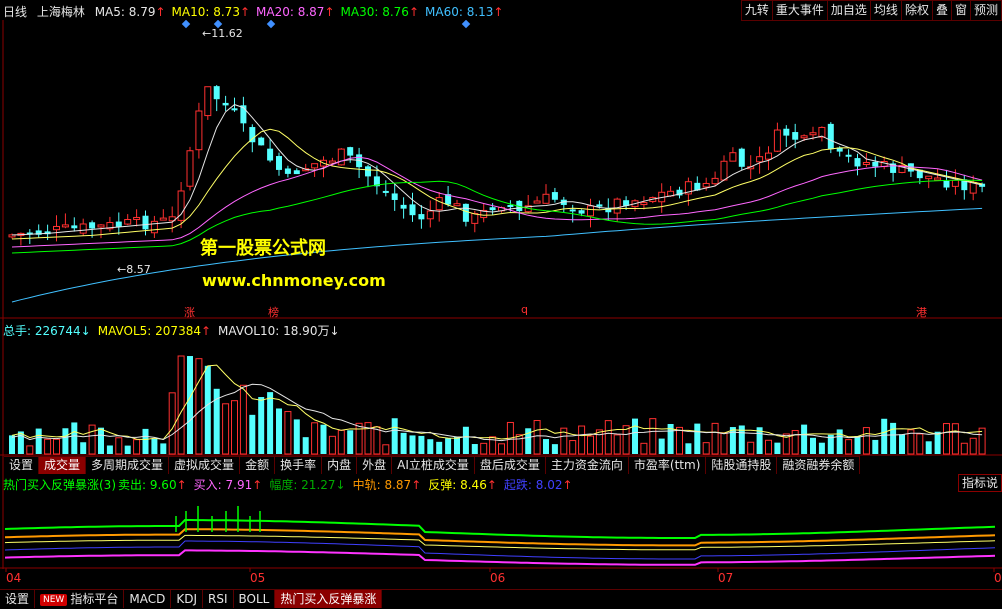 This screenshot has height=609, width=1002. Describe the element at coordinates (979, 483) in the screenshot. I see `indicator-help-button: 指标说` at that location.